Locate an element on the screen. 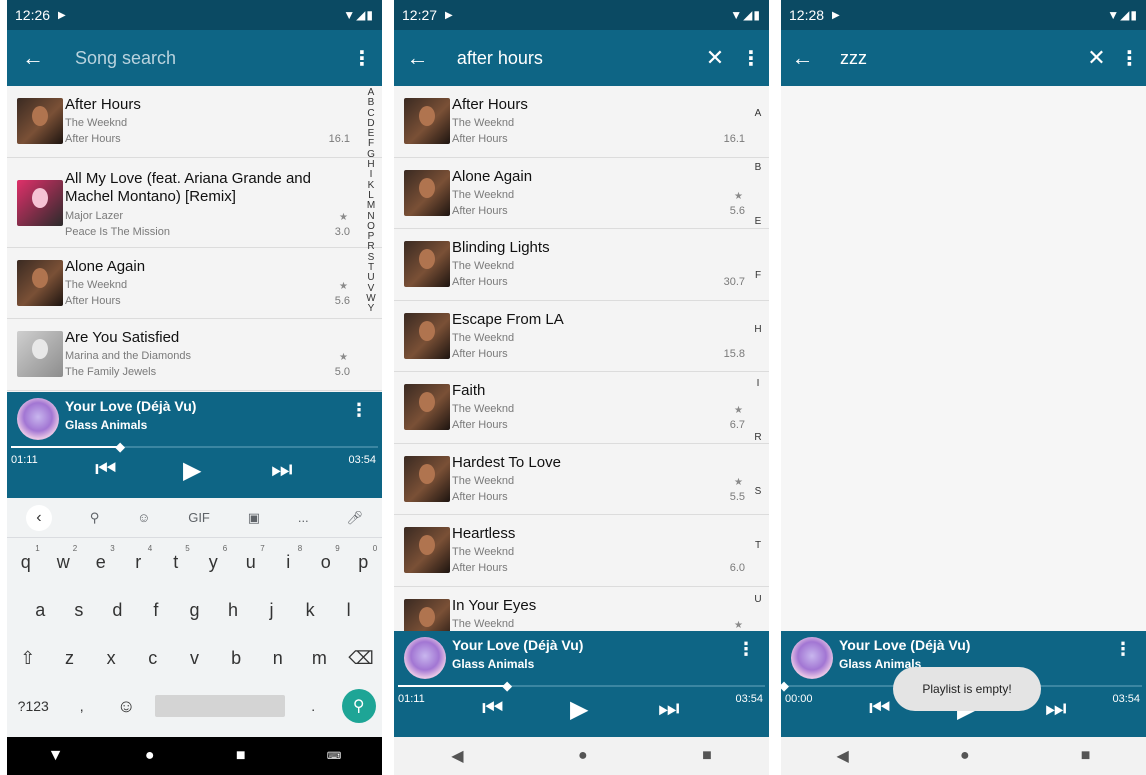 The width and height of the screenshot is (1146, 775). index-letter: R is located at coordinates (758, 437).